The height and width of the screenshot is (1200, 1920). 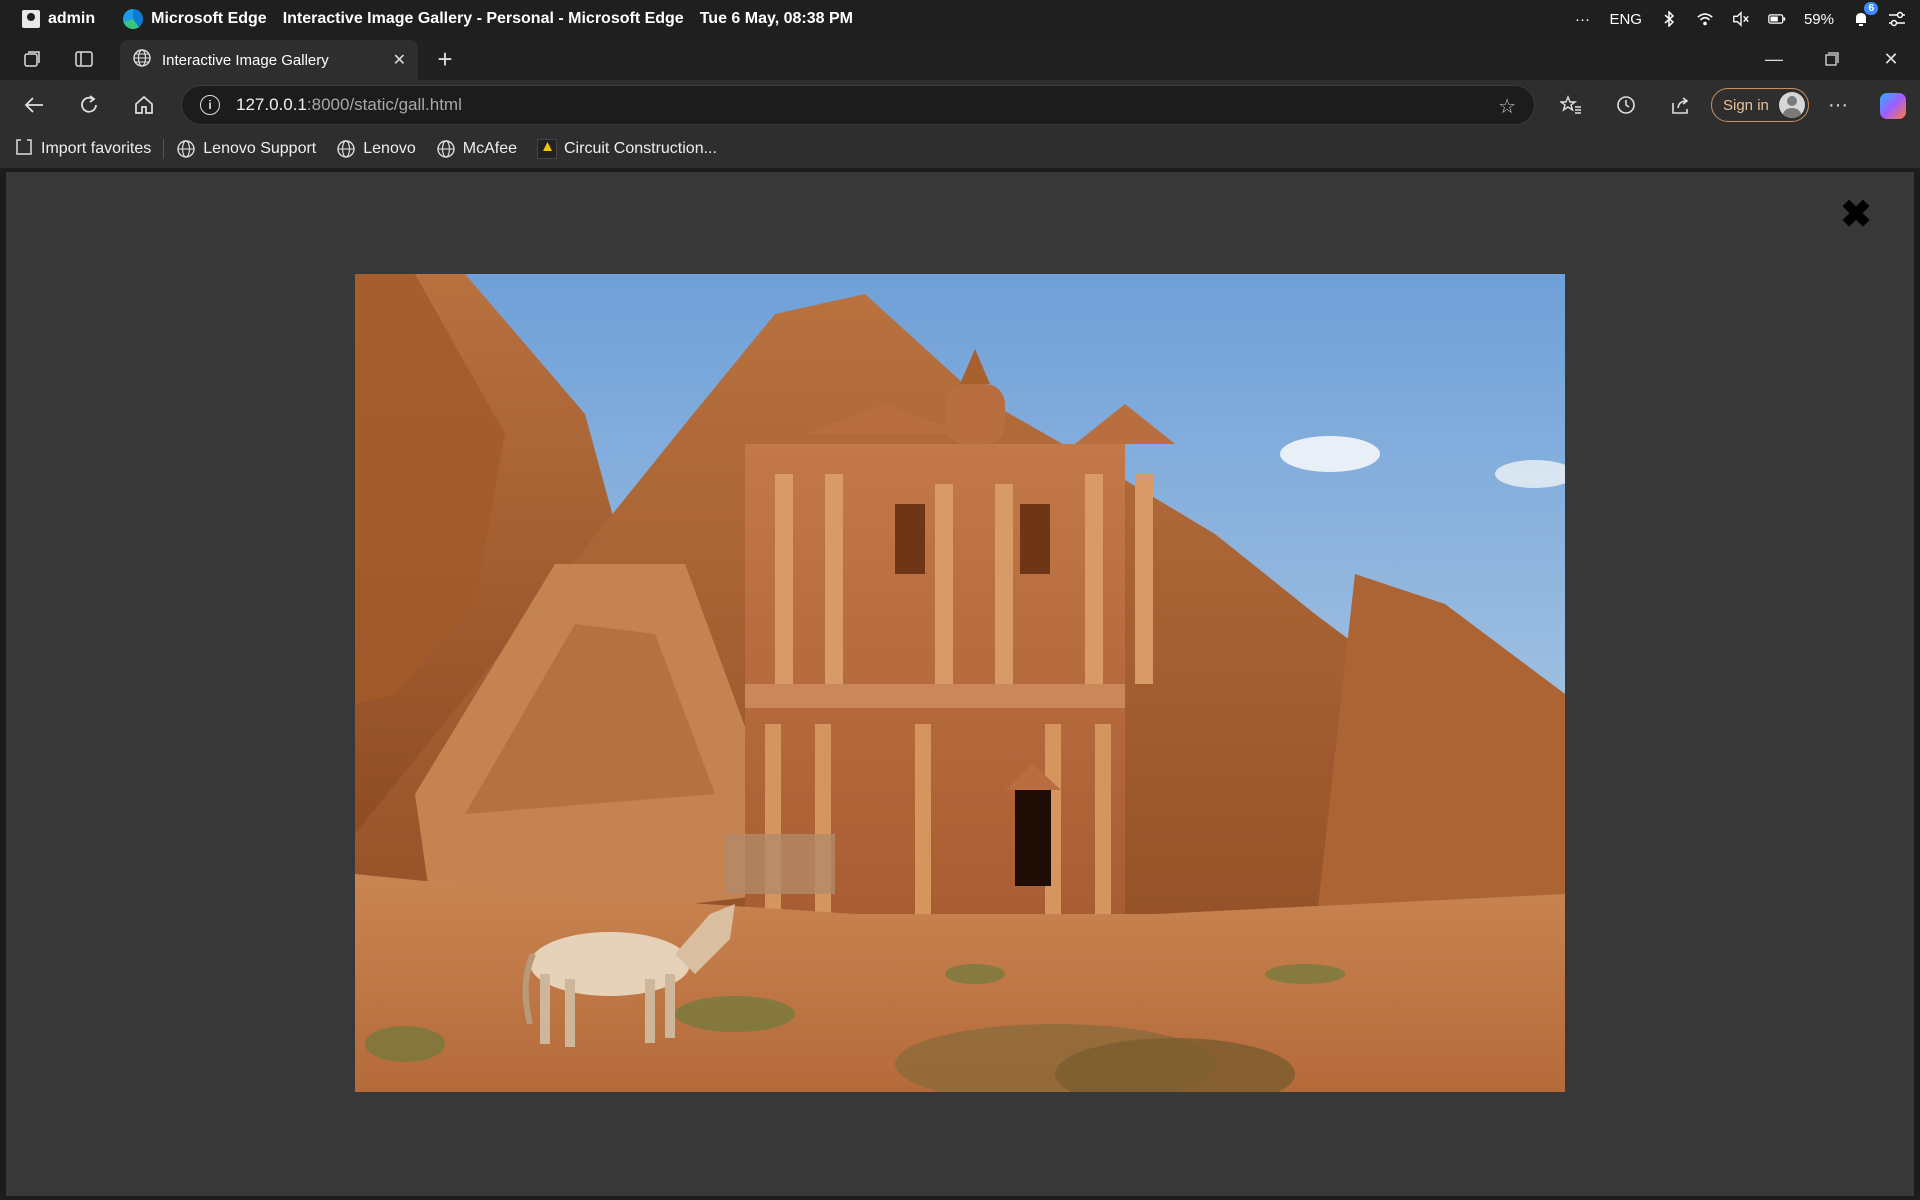 I want to click on back-arrow-icon, so click(x=34, y=105).